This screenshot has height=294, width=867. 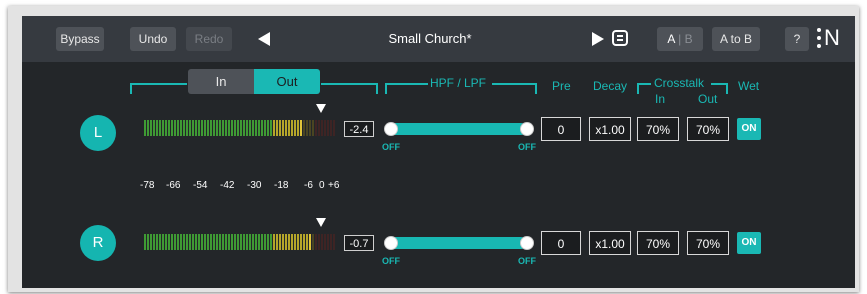 I want to click on filter-header: HPF / LPF, so click(x=458, y=83).